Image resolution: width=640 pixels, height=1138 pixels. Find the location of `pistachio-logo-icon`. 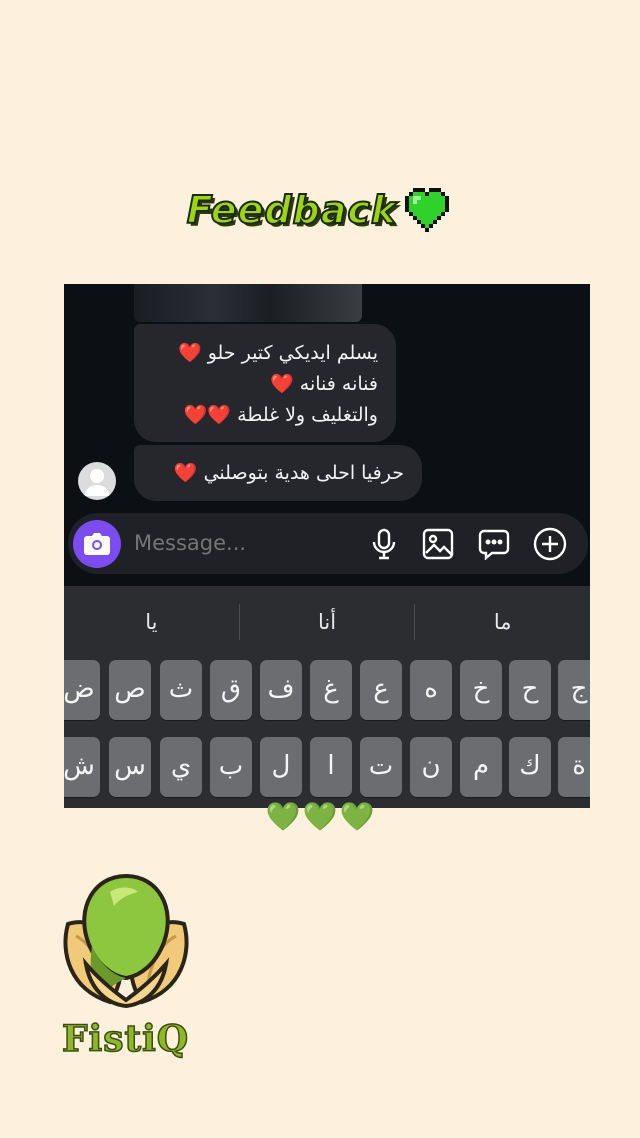

pistachio-logo-icon is located at coordinates (126, 940).